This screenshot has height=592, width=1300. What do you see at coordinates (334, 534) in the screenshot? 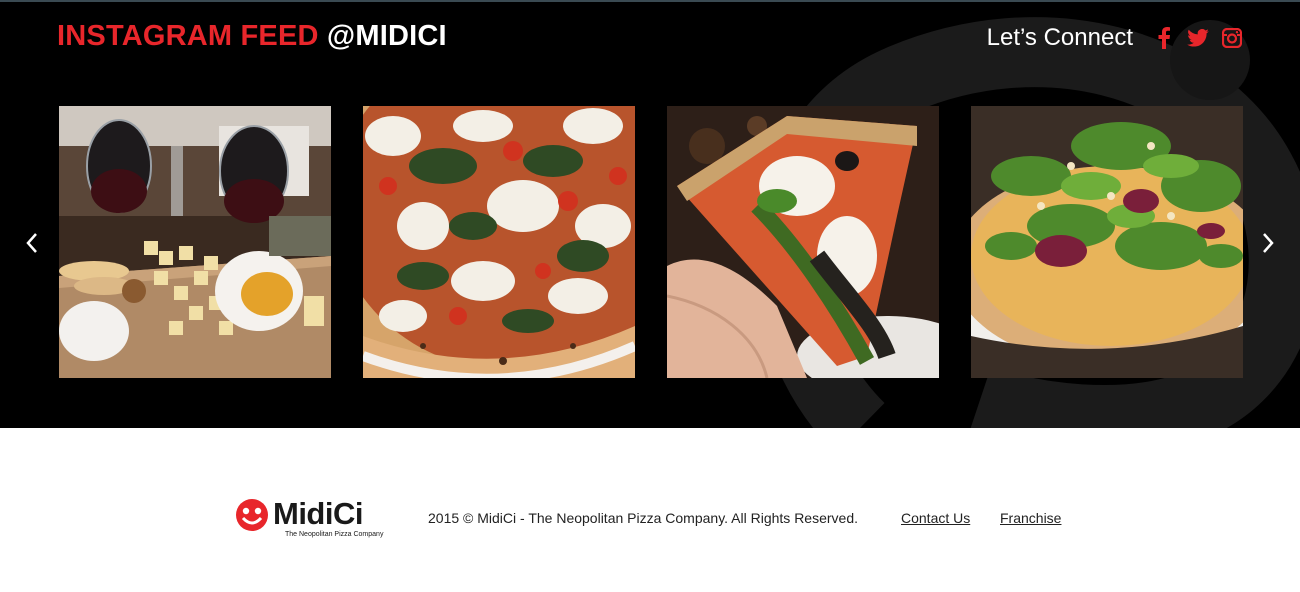
I see `logo-tagline: The Neopolitan Pizza Company` at bounding box center [334, 534].